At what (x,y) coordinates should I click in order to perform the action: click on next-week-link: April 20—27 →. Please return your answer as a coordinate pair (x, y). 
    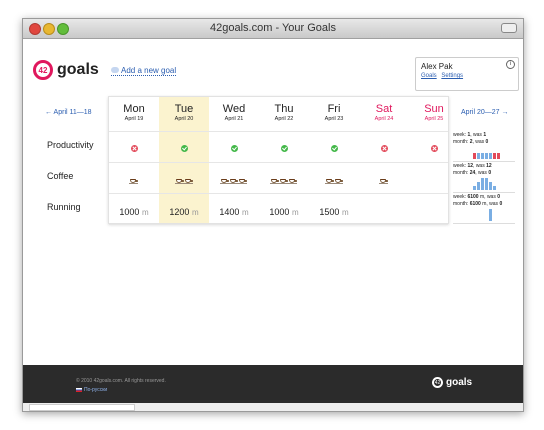
    Looking at the image, I should click on (484, 112).